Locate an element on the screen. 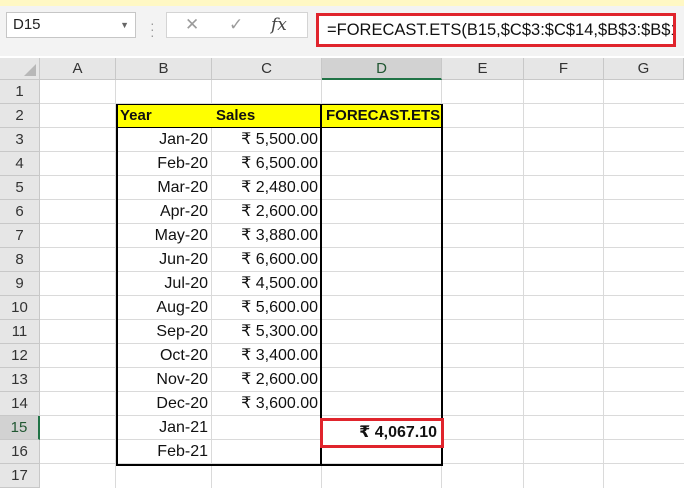  formula-text: =FORECAST.ETS(B15,$C$3:$C$14,$B$3:$B$14) is located at coordinates (501, 30).